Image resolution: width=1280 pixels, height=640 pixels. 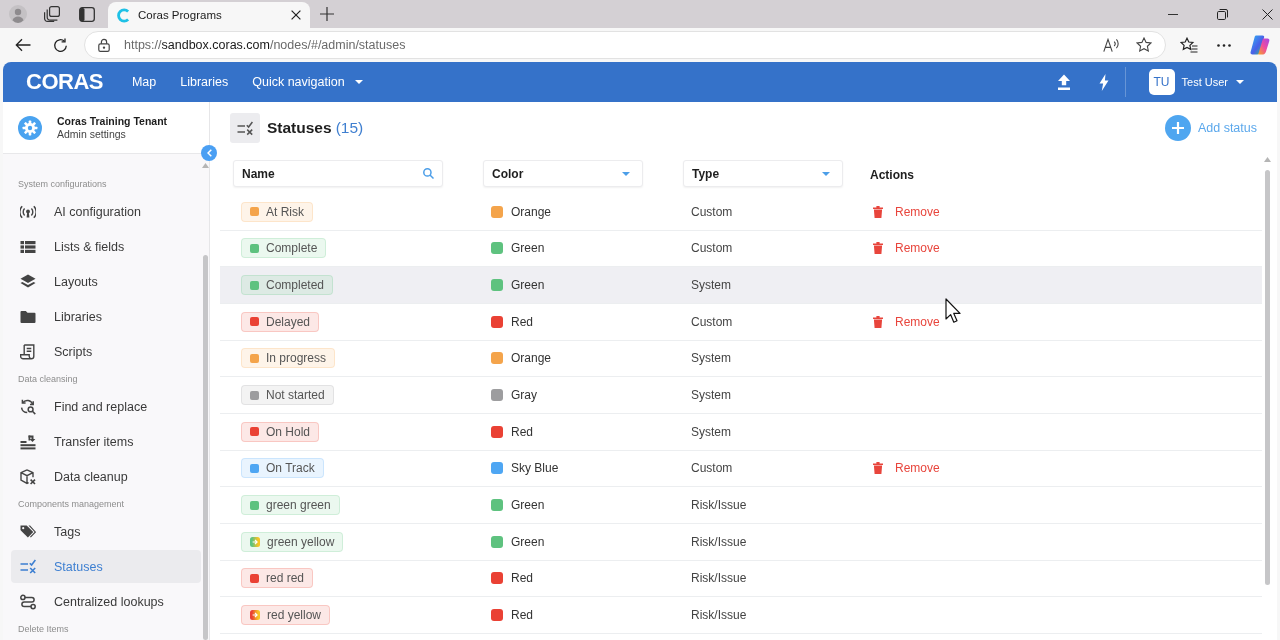 What do you see at coordinates (62, 184) in the screenshot?
I see `section-heading: System configurations` at bounding box center [62, 184].